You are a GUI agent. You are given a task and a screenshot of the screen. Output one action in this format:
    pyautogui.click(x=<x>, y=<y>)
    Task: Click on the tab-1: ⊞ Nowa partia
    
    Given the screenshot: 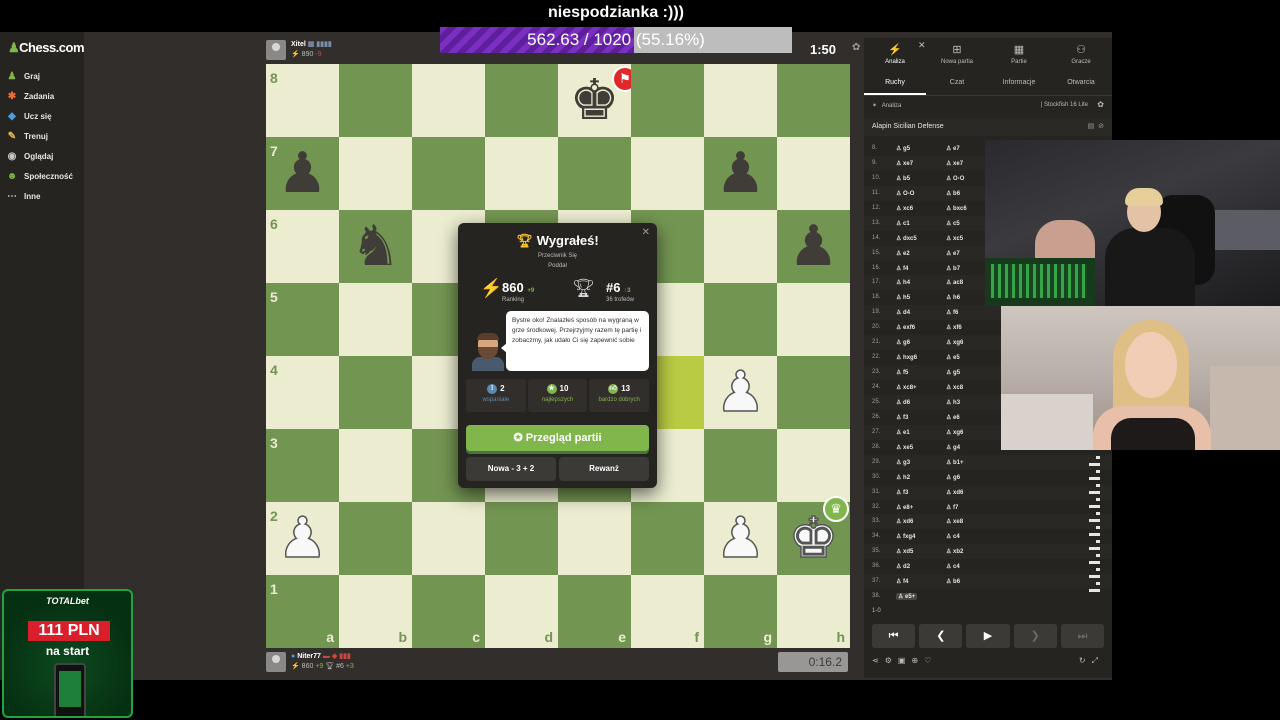 What is the action you would take?
    pyautogui.click(x=957, y=53)
    